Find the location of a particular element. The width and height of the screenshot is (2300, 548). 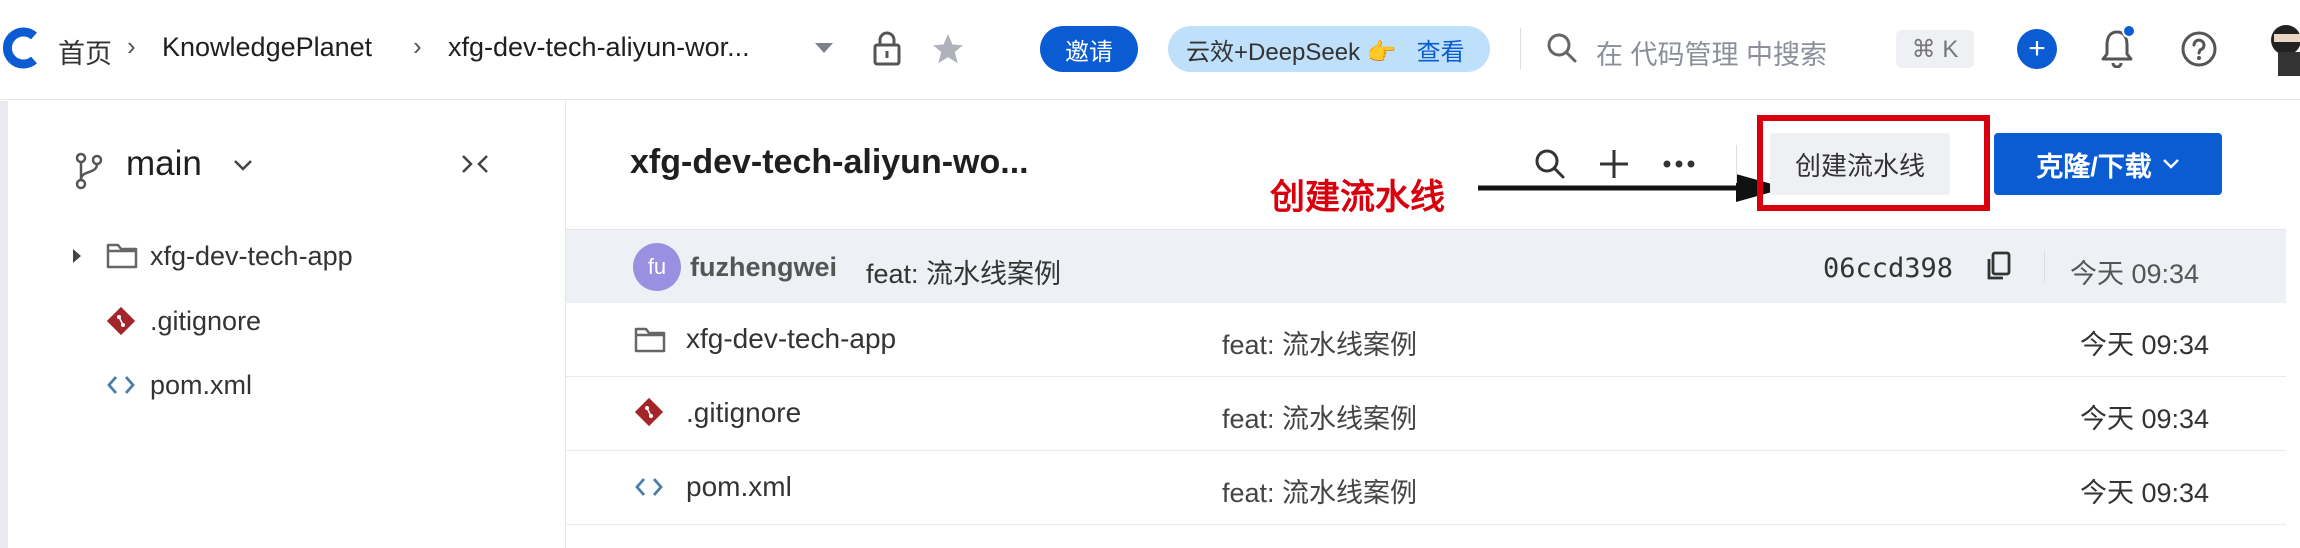

clone-download-button: 克隆/下载 is located at coordinates (2108, 164).